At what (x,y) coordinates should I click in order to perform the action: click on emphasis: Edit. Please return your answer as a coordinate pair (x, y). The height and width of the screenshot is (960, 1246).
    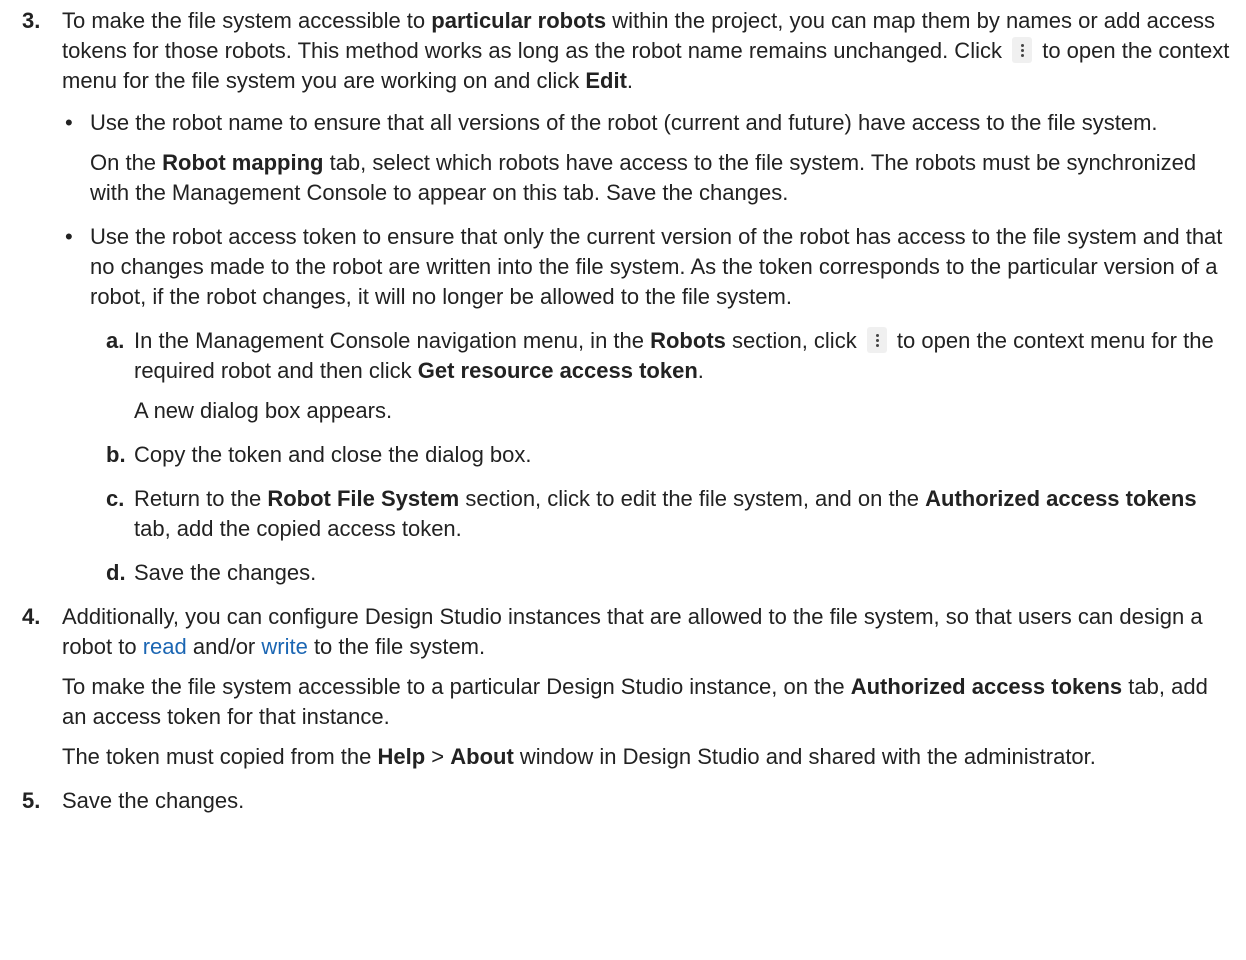
    Looking at the image, I should click on (606, 80).